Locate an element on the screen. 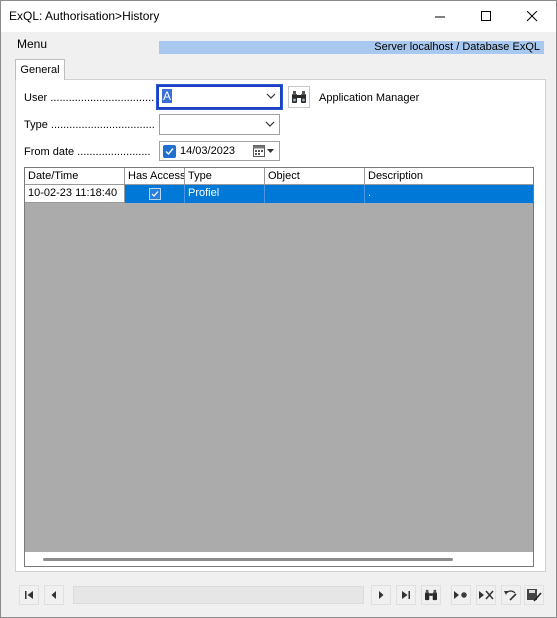  delete-record-button is located at coordinates (486, 595).